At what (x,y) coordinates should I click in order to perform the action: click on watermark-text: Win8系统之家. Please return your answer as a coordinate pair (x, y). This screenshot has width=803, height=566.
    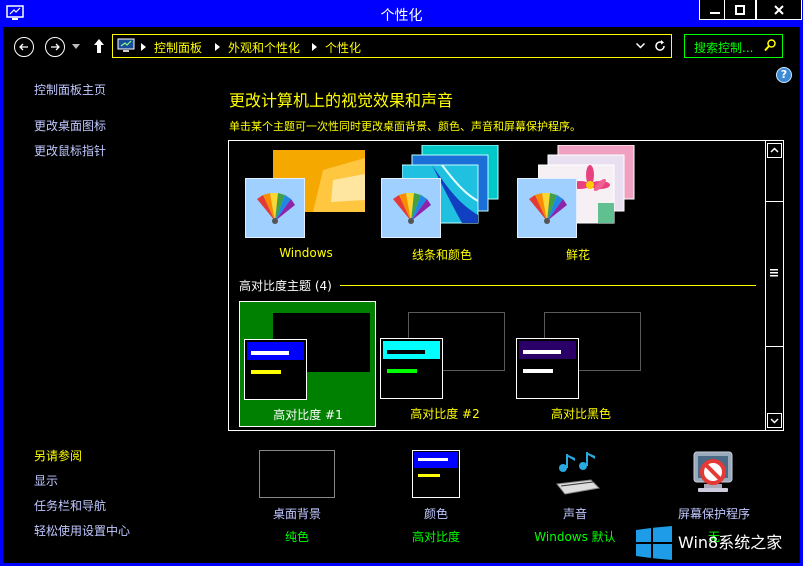
    Looking at the image, I should click on (730, 542).